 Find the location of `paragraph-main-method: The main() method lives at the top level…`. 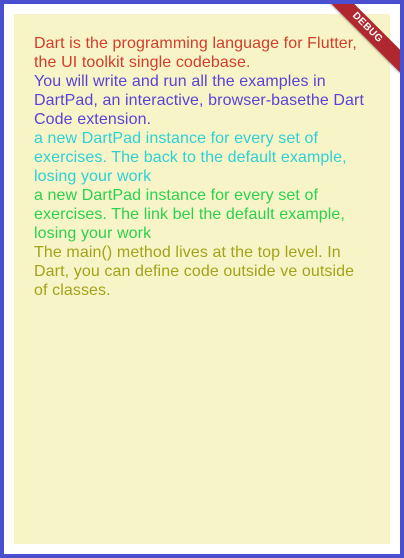

paragraph-main-method: The main() method lives at the top level… is located at coordinates (194, 271).